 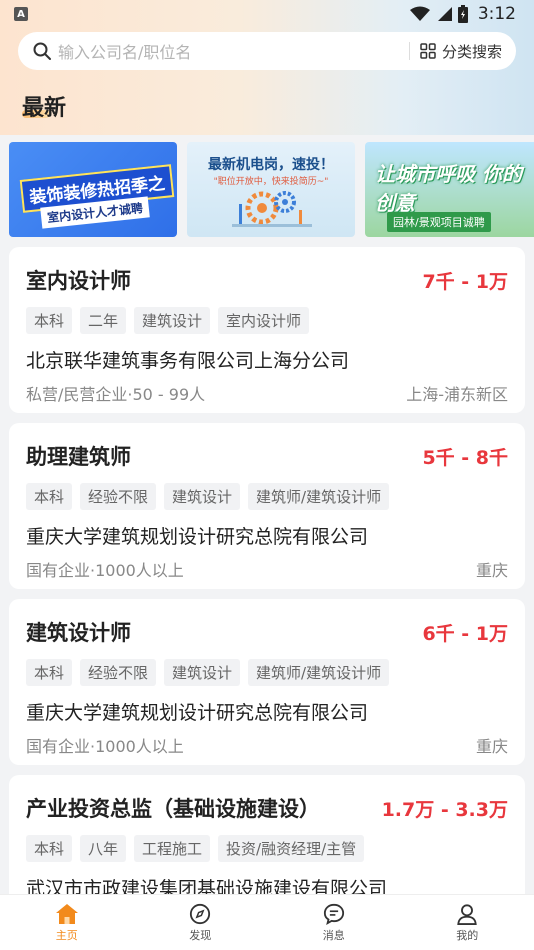 I want to click on bottom-tab-bar: 主页 发现 消息 我的, so click(x=267, y=922).